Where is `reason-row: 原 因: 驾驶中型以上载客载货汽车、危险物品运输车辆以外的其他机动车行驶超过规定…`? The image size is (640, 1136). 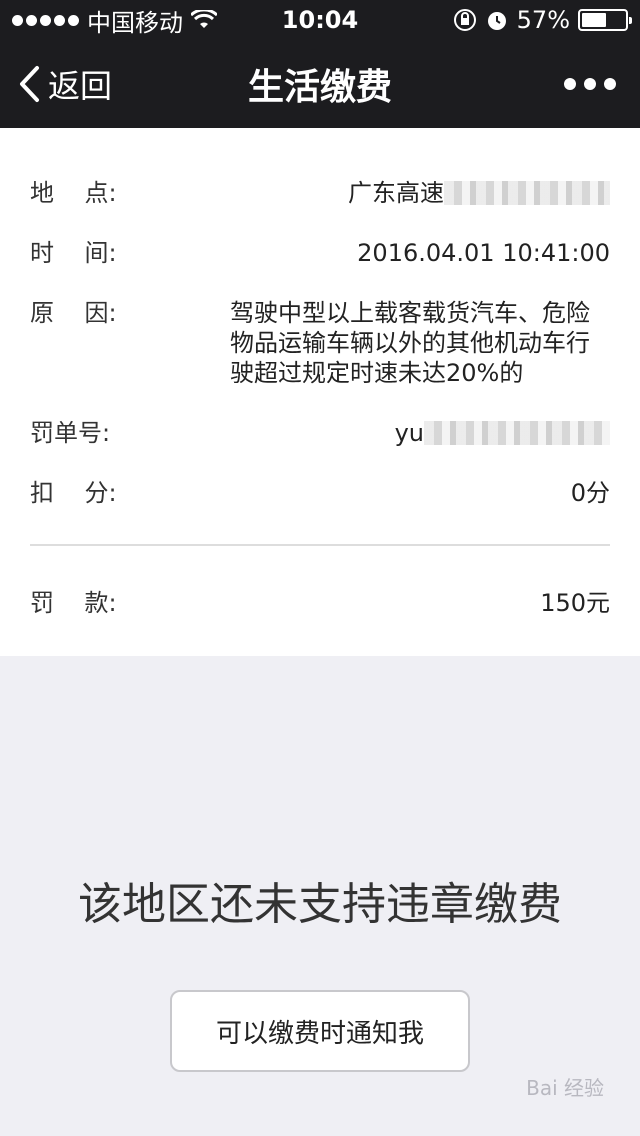
reason-row: 原 因: 驾驶中型以上载客载货汽车、危险物品运输车辆以外的其他机动车行驶超过规定… is located at coordinates (320, 343).